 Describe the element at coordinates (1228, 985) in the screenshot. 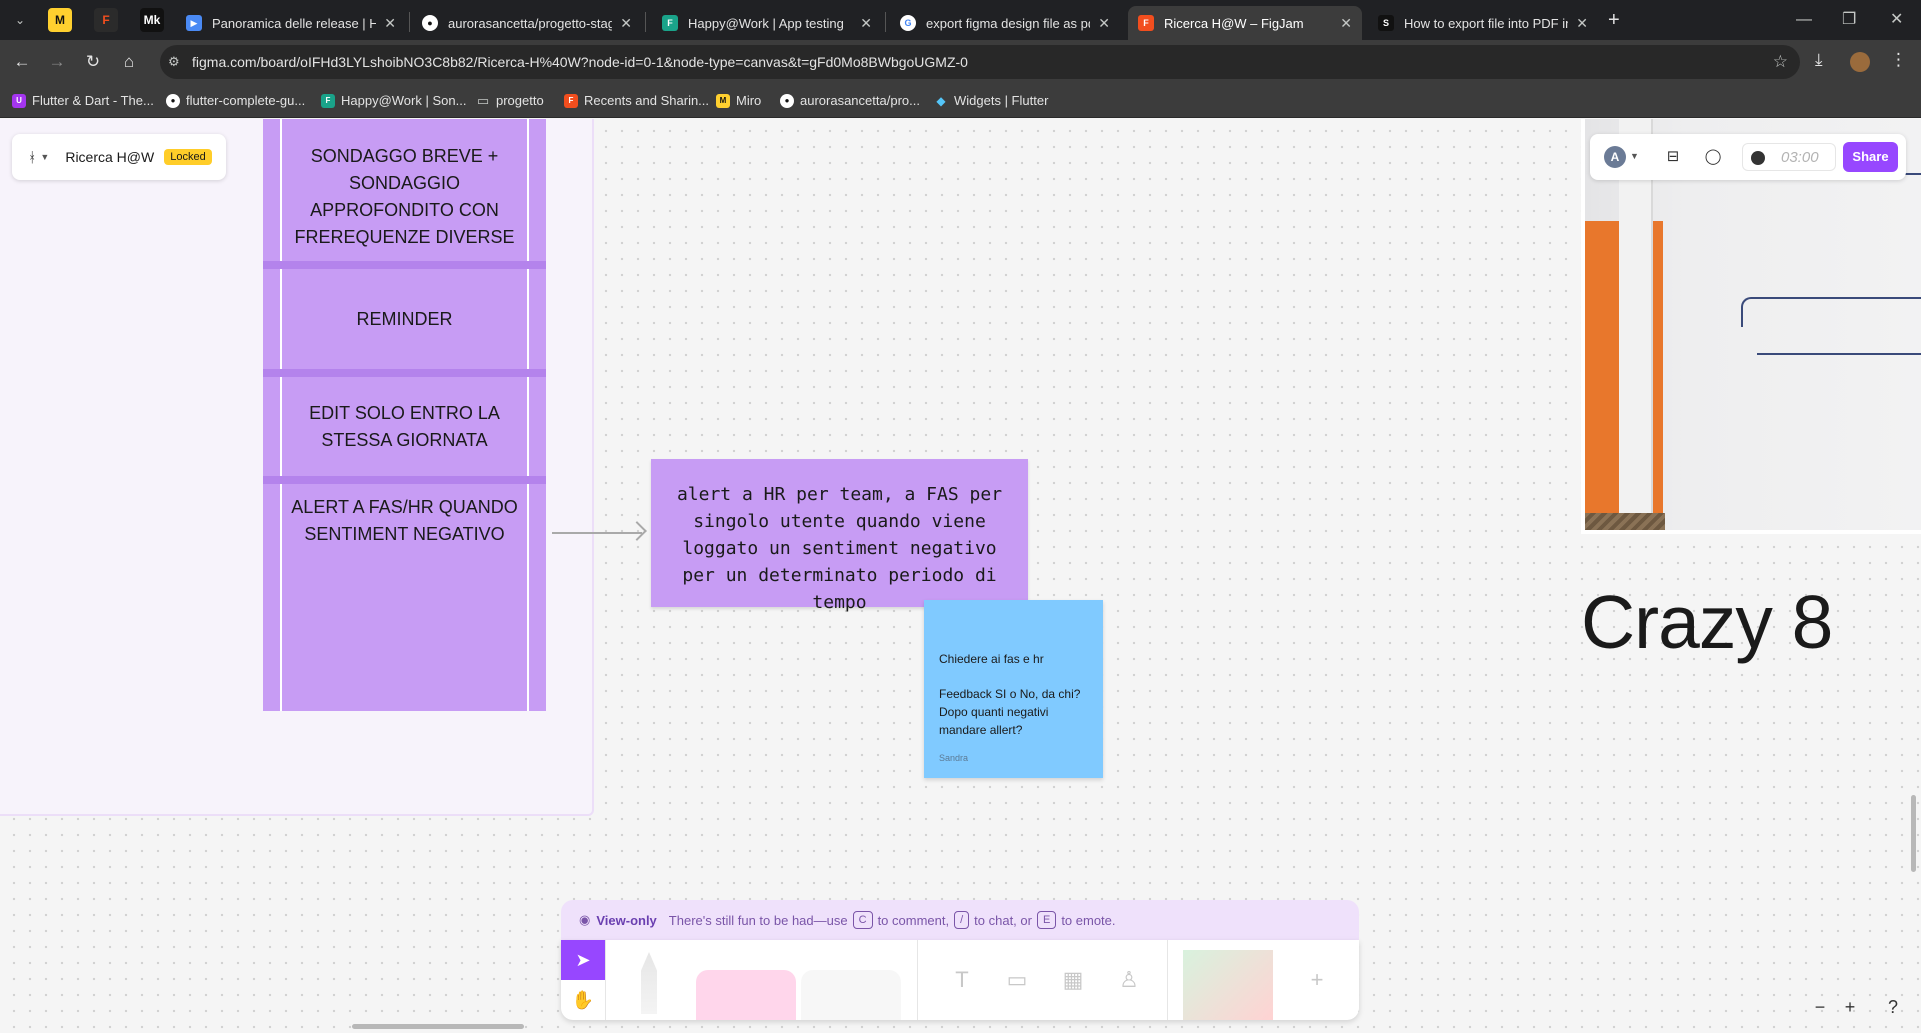

I see `widgets-icon` at that location.